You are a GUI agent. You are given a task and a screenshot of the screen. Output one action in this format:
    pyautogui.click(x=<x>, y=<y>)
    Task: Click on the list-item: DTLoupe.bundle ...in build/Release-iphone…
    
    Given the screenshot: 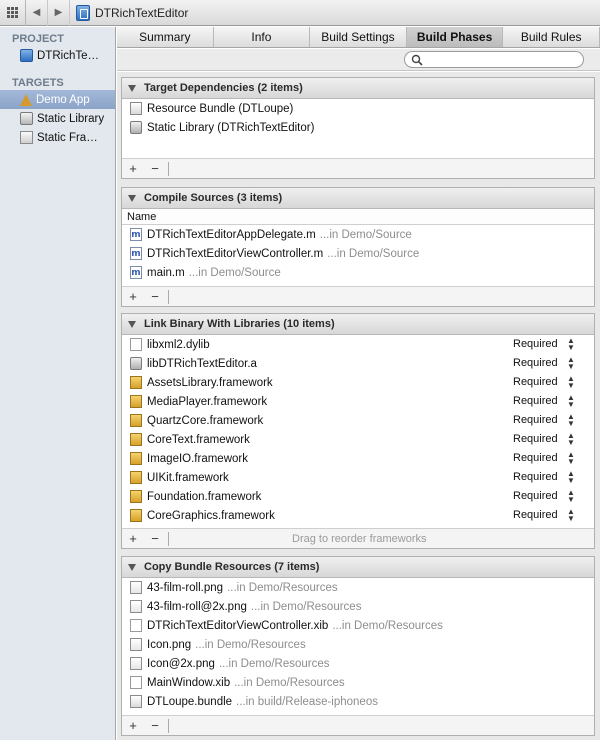 What is the action you would take?
    pyautogui.click(x=358, y=701)
    